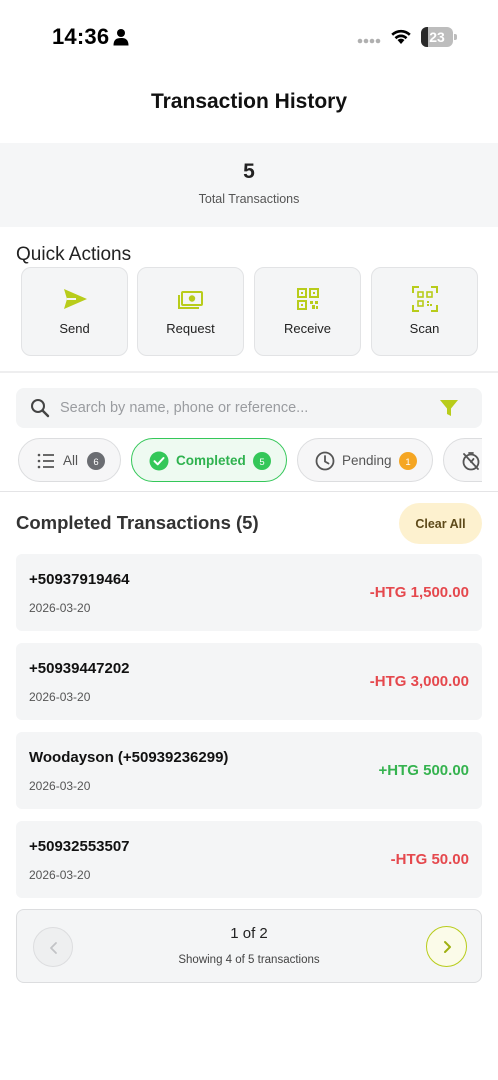  What do you see at coordinates (307, 328) in the screenshot?
I see `receive-label: Receive` at bounding box center [307, 328].